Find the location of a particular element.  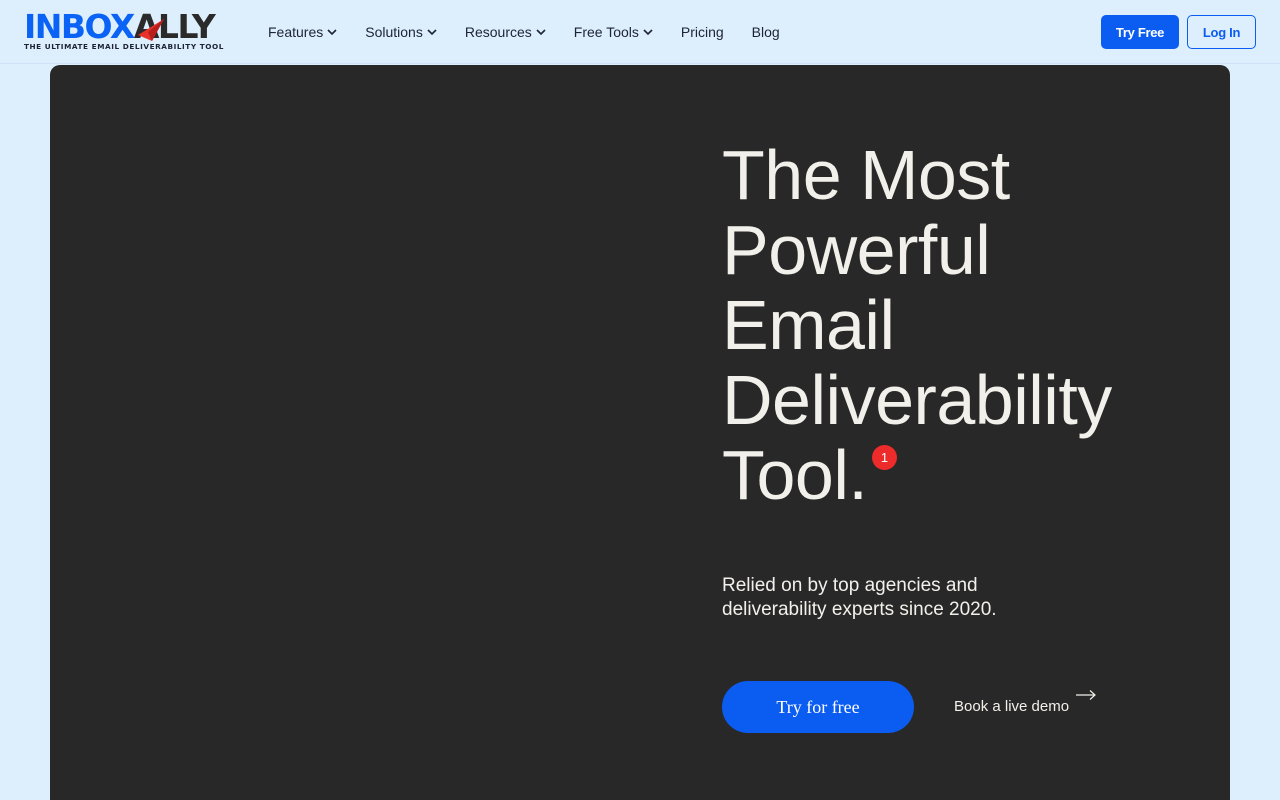

logo-tagline: THE ULTIMATE EMAIL DELIVERABILITY TOOL is located at coordinates (124, 46).